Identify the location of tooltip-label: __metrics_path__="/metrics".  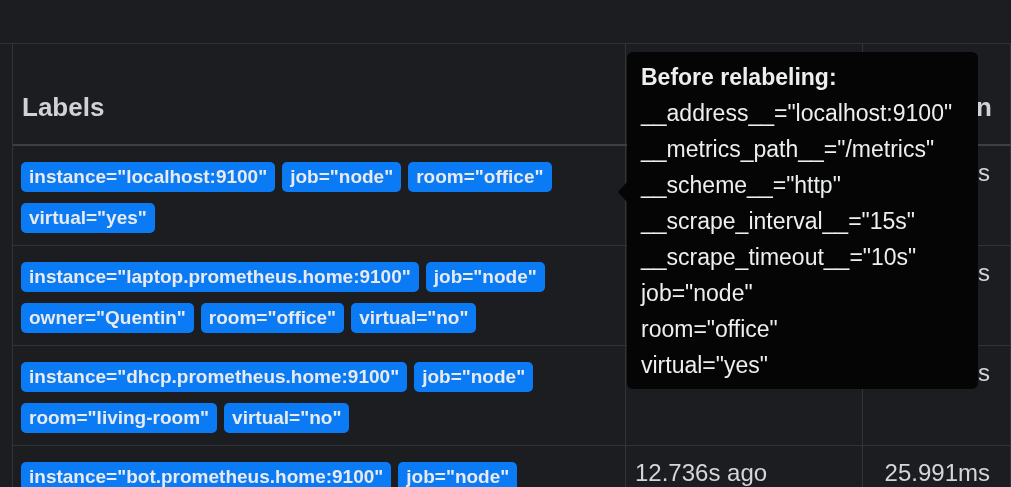
(788, 149).